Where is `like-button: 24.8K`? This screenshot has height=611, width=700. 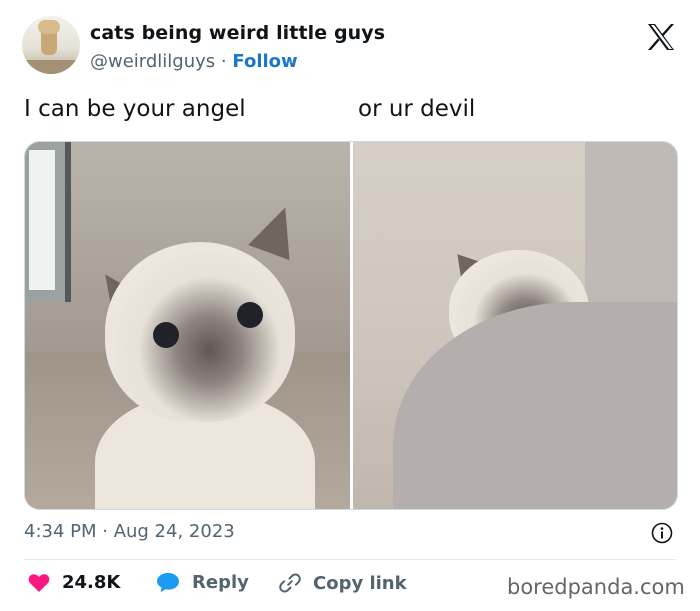
like-button: 24.8K is located at coordinates (74, 582).